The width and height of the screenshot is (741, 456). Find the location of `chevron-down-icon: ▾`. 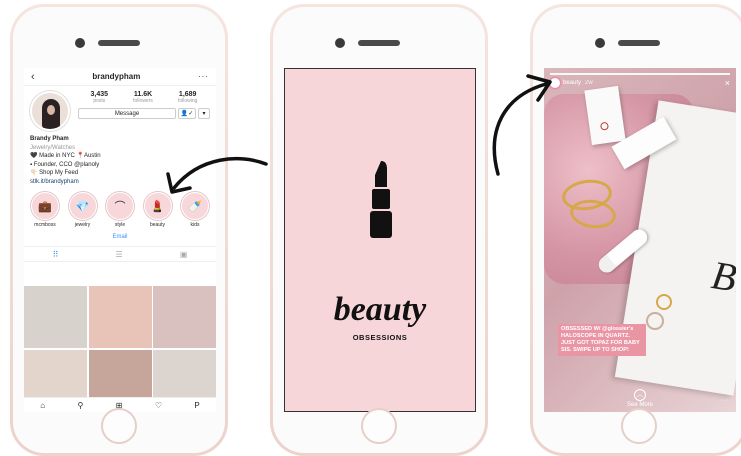

chevron-down-icon: ▾ is located at coordinates (204, 113).